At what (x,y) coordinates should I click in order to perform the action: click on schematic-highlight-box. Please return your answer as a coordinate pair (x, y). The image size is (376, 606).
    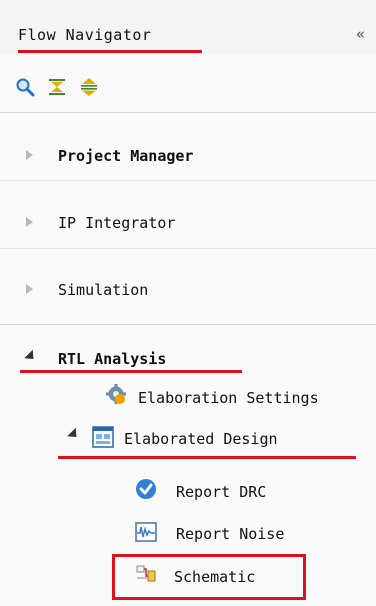
    Looking at the image, I should click on (209, 577).